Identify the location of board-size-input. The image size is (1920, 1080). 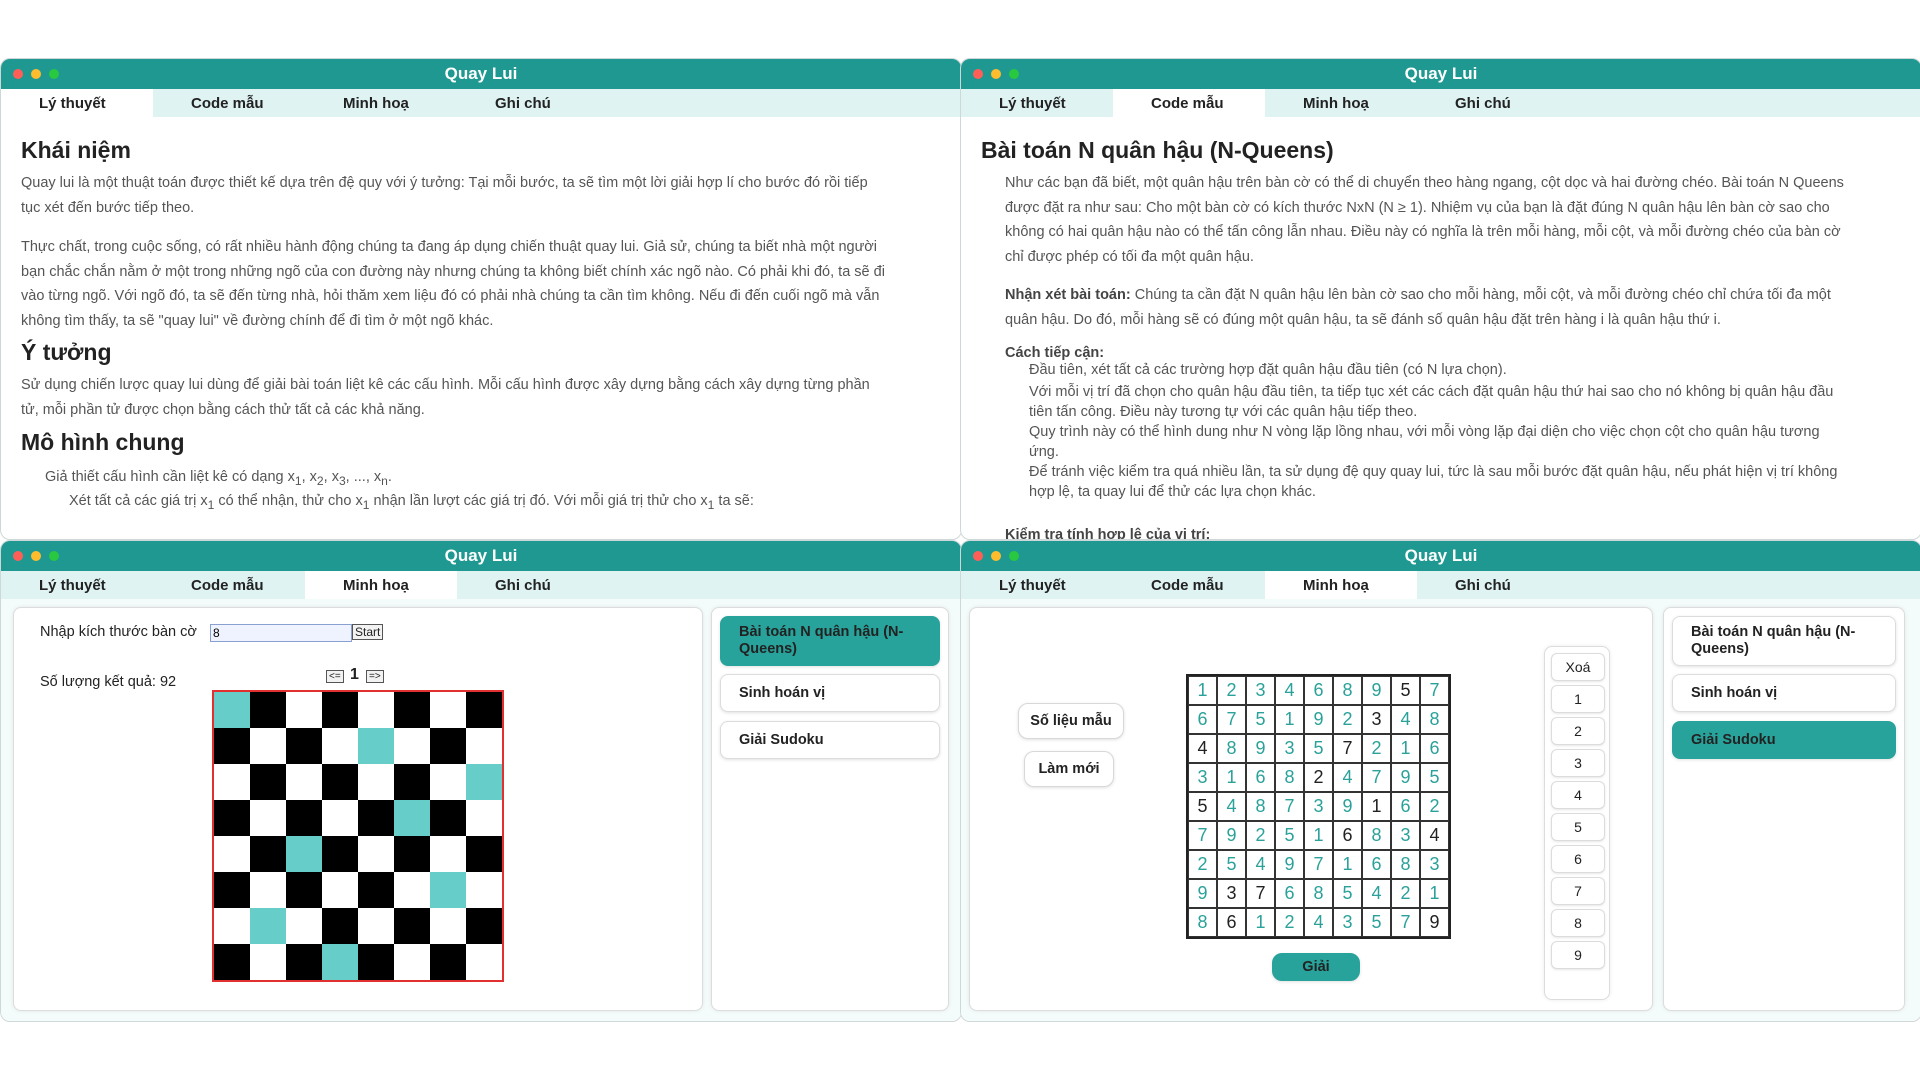
(281, 633).